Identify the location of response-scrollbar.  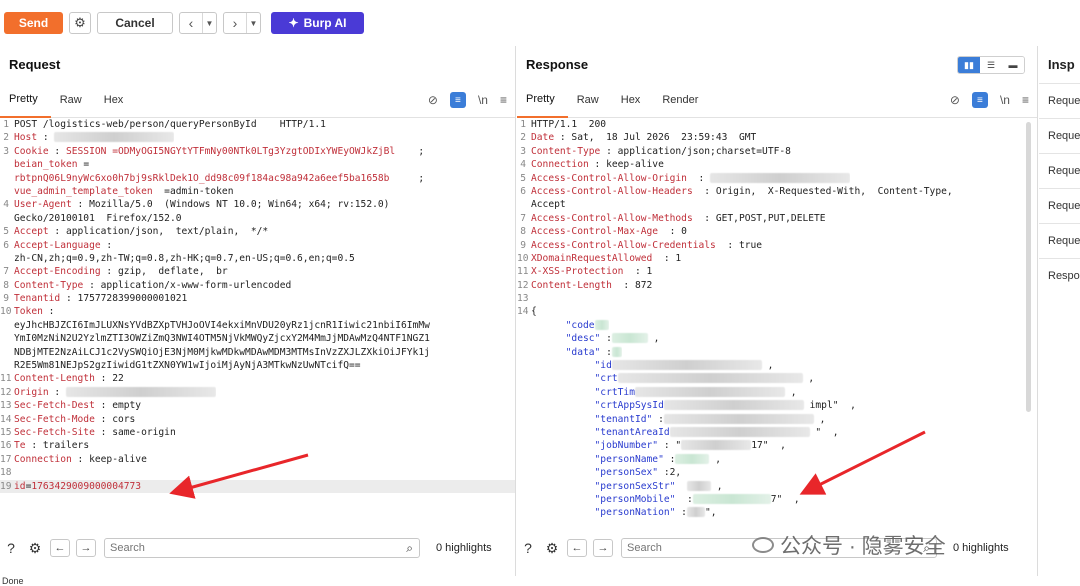
(1028, 267).